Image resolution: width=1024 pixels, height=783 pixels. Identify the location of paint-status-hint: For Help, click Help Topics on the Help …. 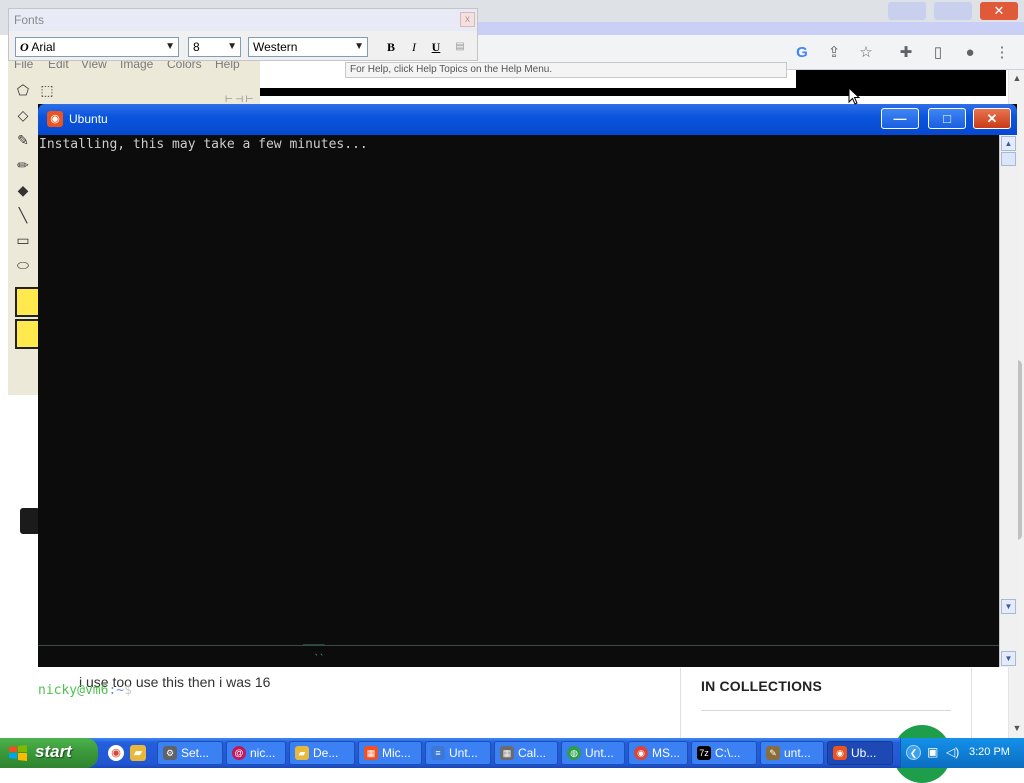
(566, 70).